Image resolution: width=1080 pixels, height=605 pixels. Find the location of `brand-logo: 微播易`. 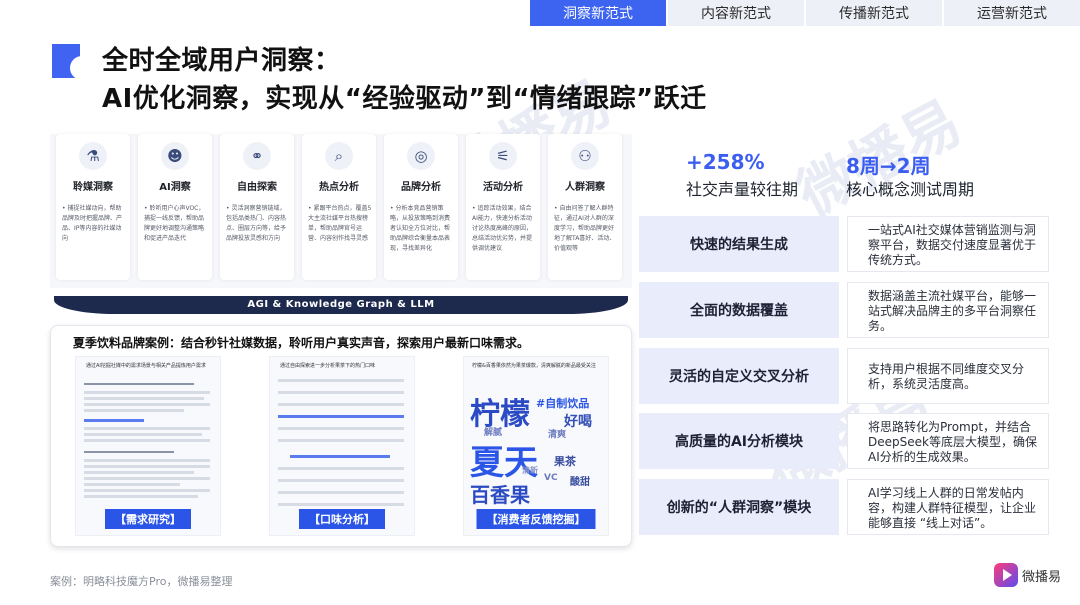

brand-logo: 微播易 is located at coordinates (1027, 575).